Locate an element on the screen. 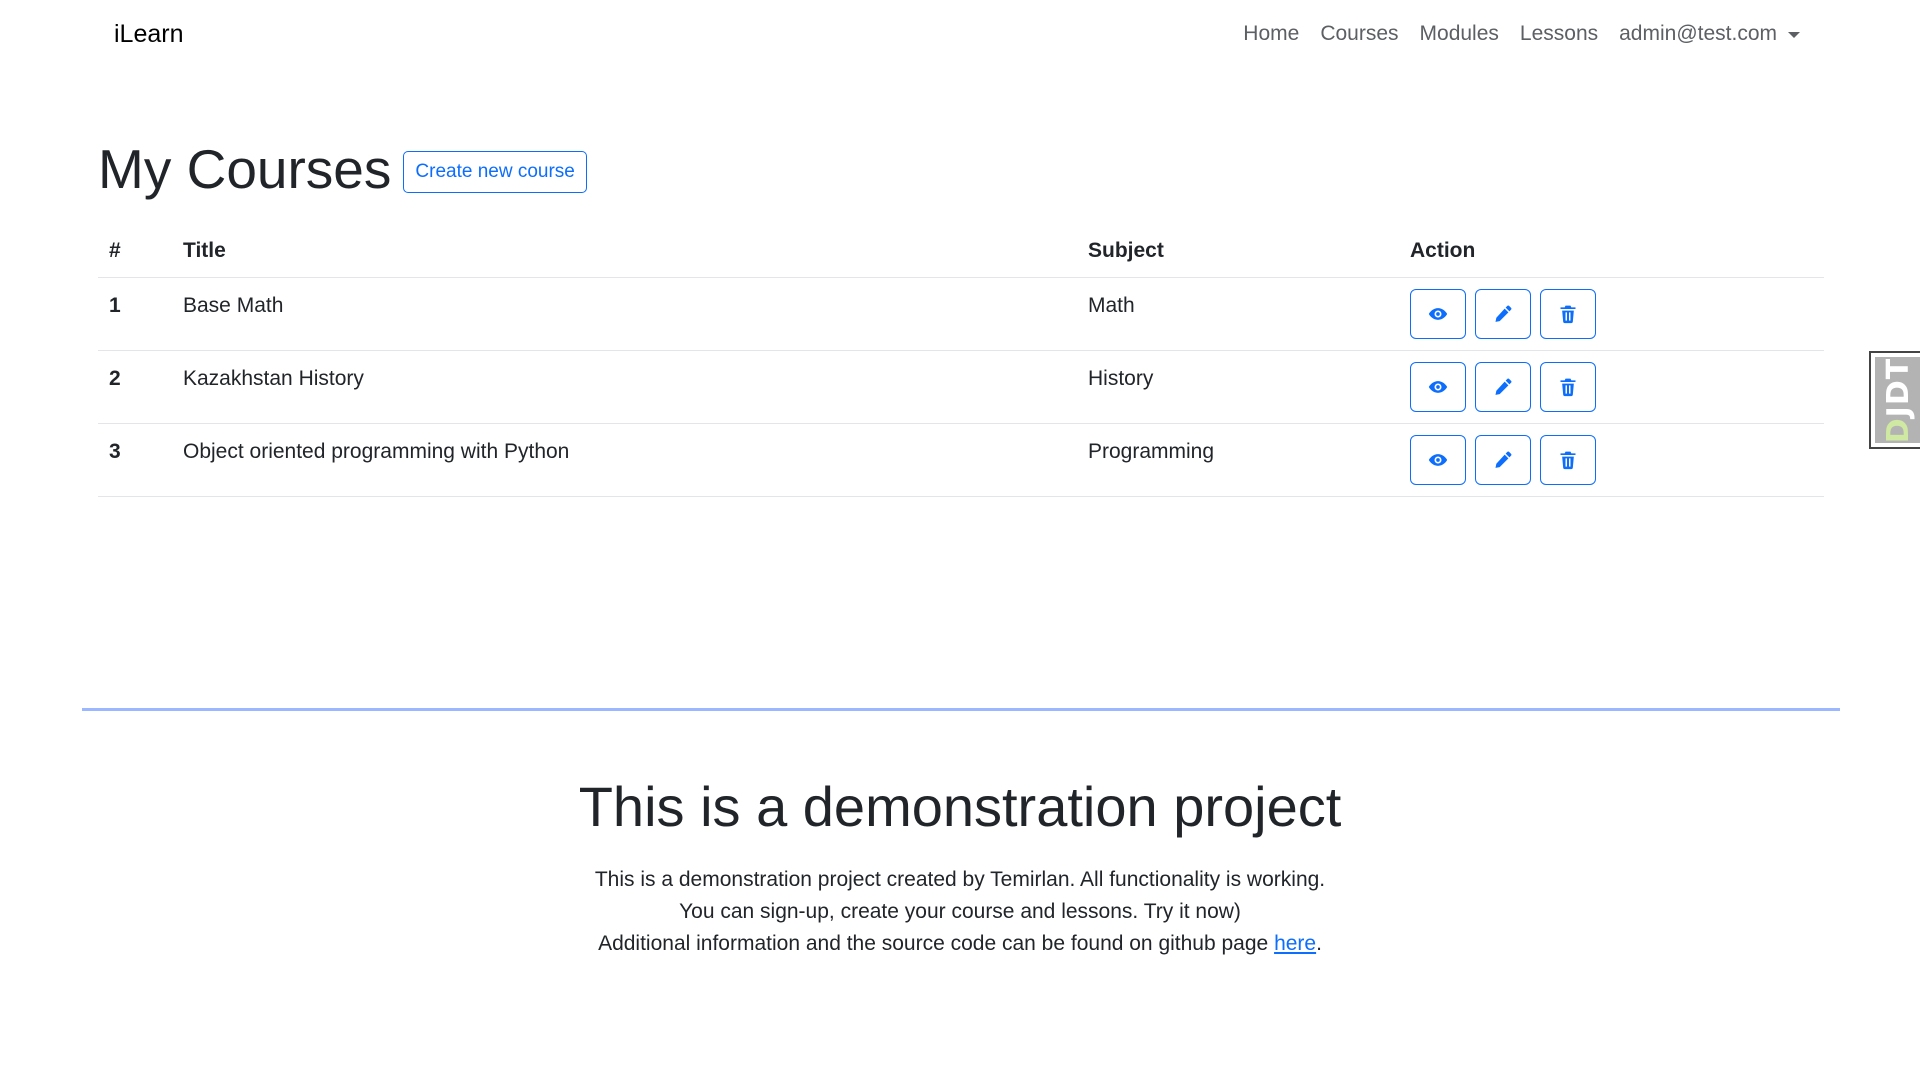  page-title: My Courses is located at coordinates (245, 169).